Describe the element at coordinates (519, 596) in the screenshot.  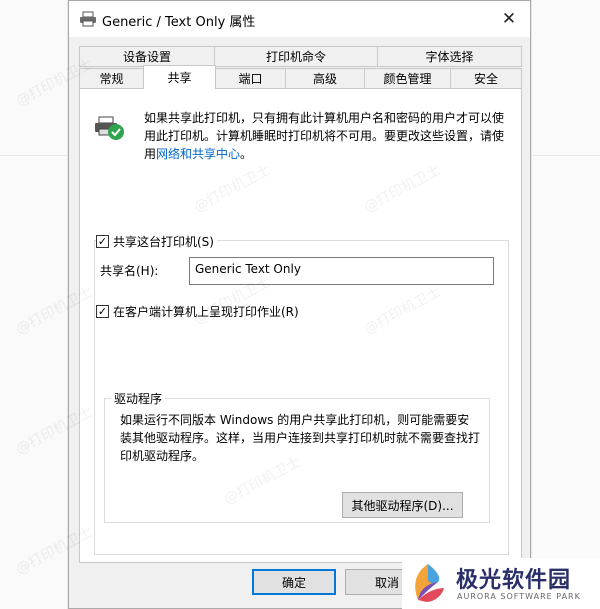
I see `brand-subtitle: AURORA SOFTWARE PARK` at that location.